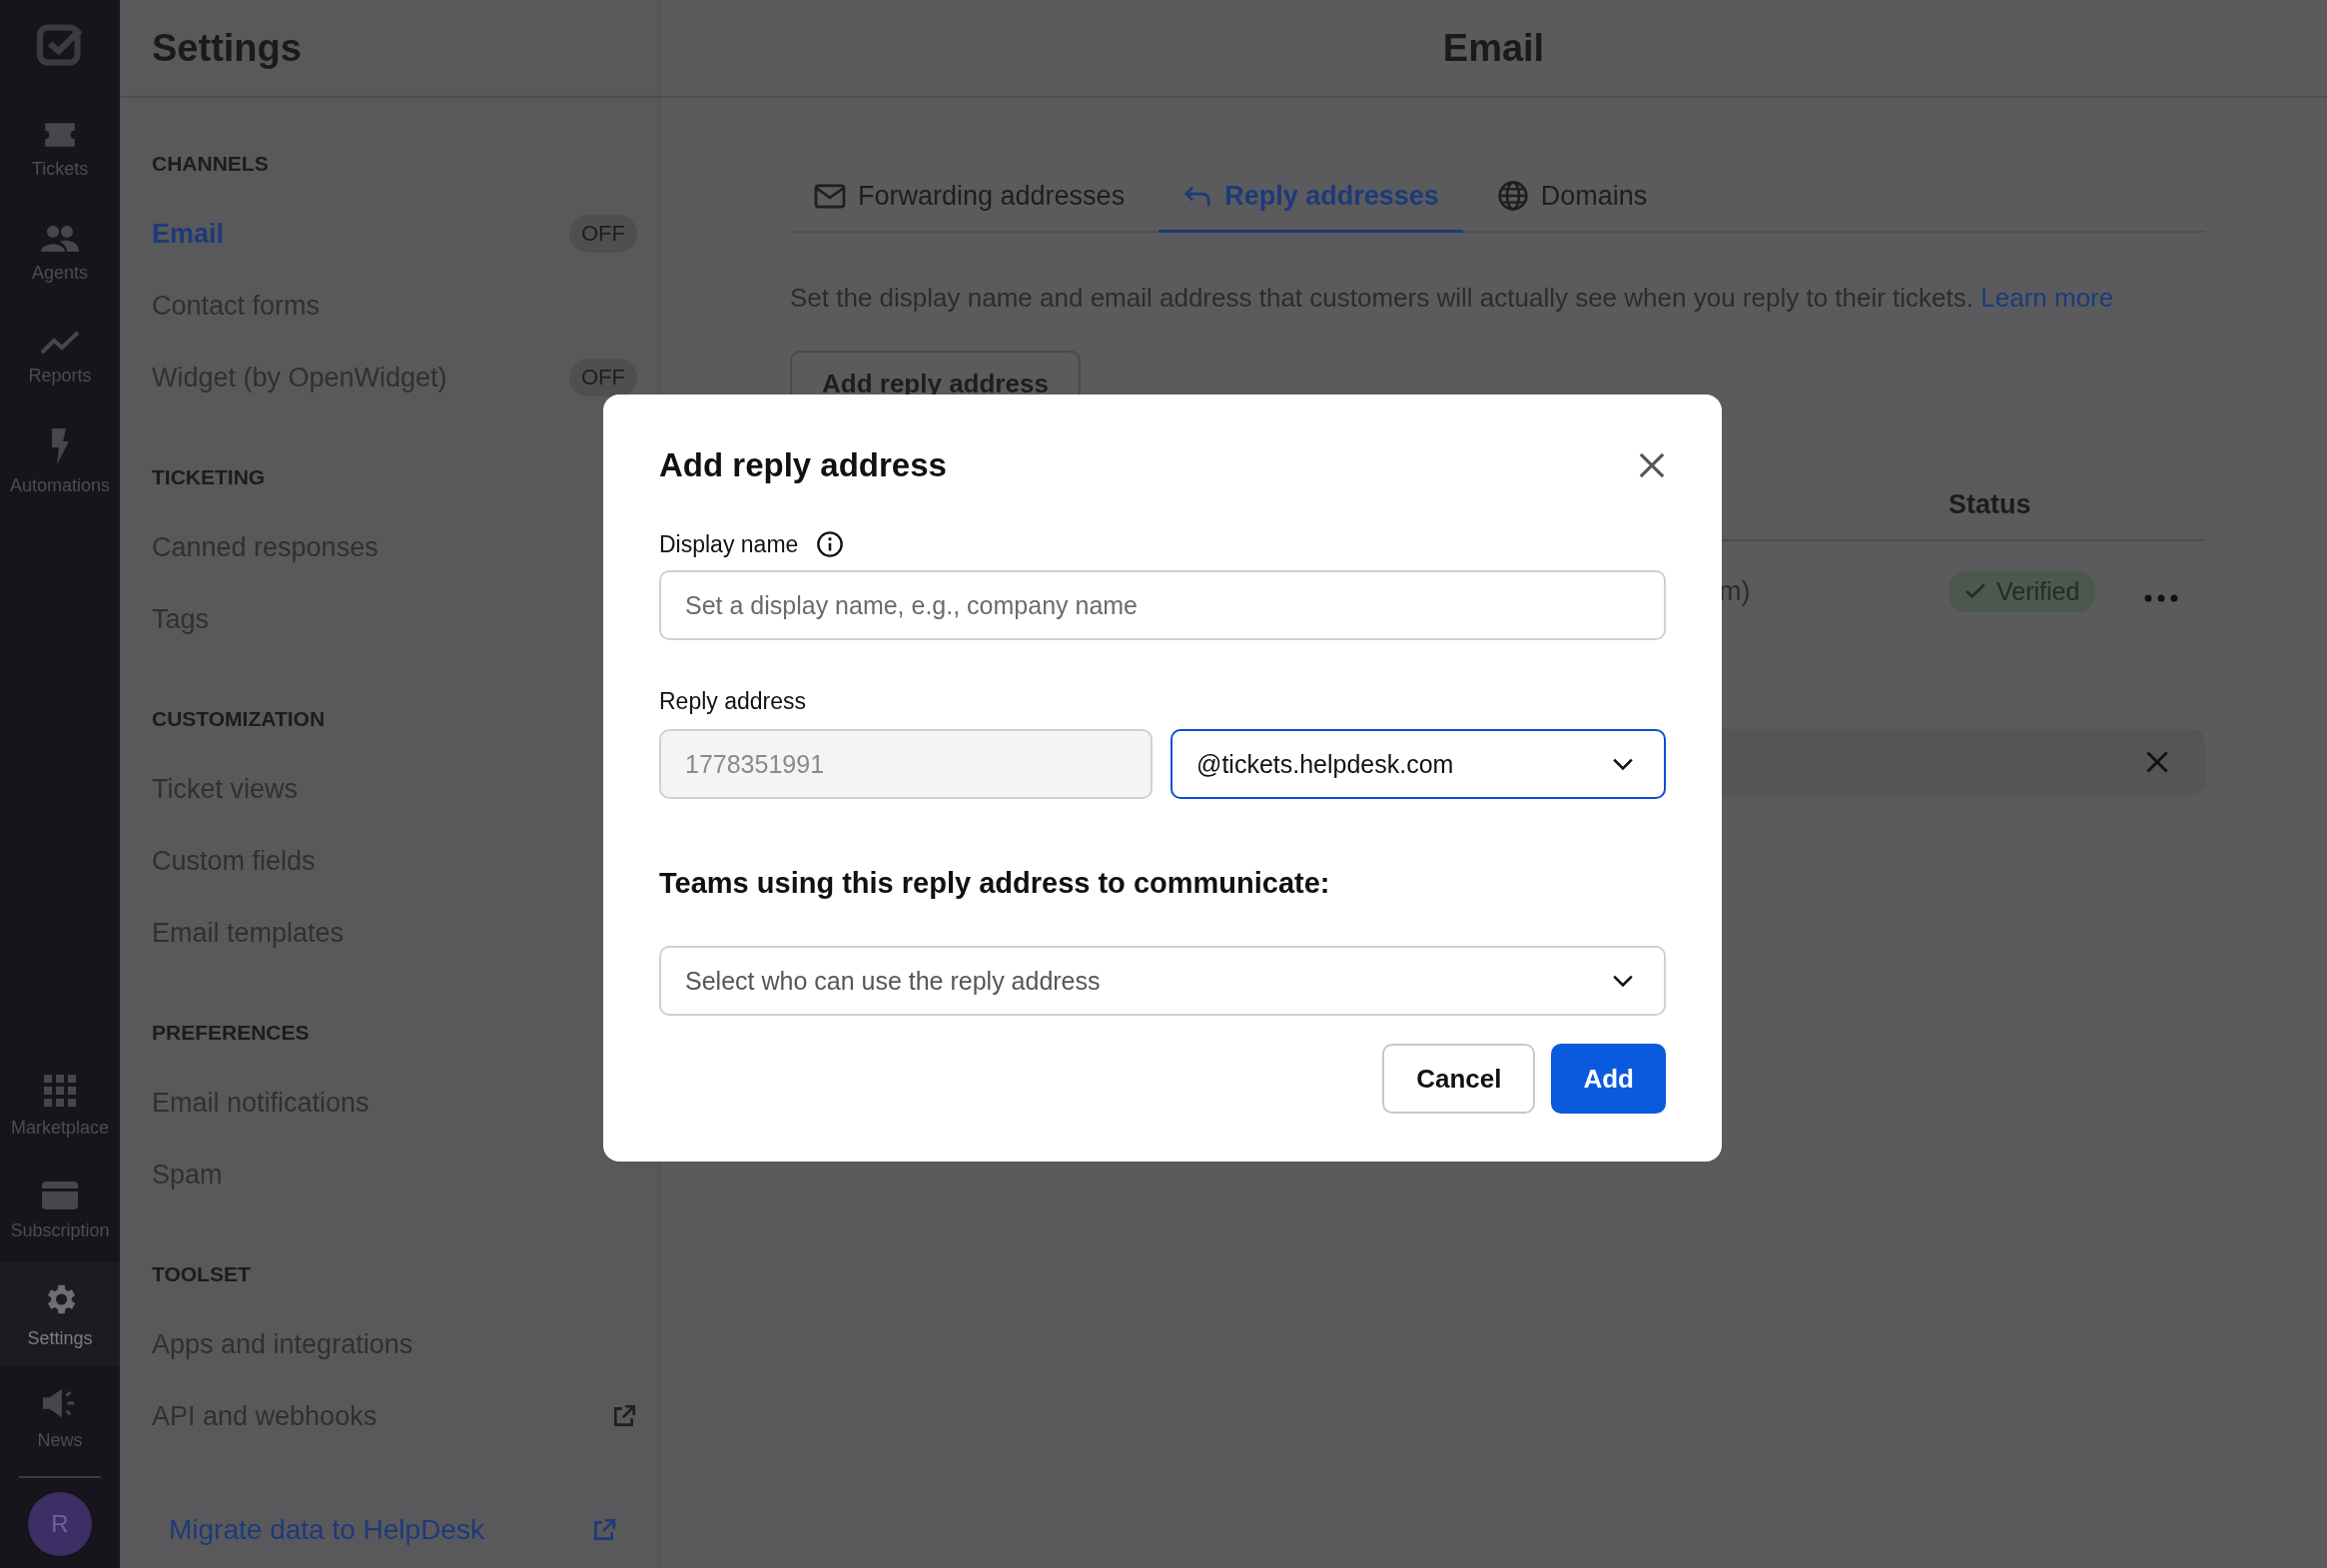 This screenshot has width=2327, height=1568. Describe the element at coordinates (60, 1314) in the screenshot. I see `nav-item: Settings` at that location.